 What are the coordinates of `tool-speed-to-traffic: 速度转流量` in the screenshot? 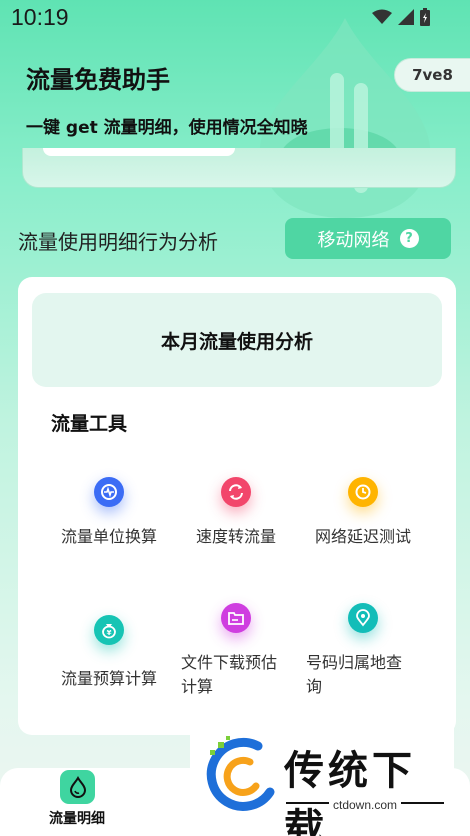 It's located at (236, 513).